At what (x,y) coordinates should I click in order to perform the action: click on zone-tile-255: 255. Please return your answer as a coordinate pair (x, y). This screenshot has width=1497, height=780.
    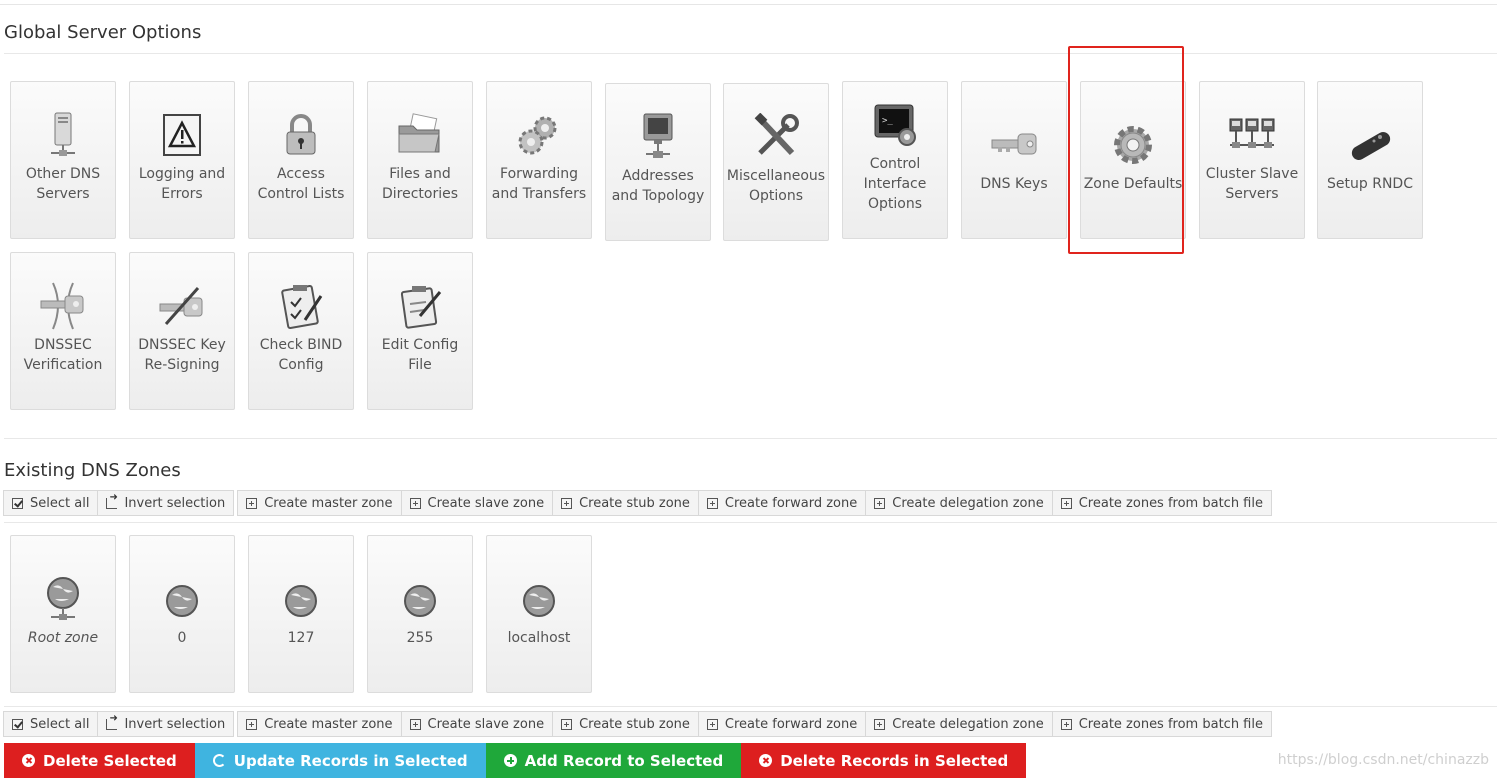
    Looking at the image, I should click on (420, 614).